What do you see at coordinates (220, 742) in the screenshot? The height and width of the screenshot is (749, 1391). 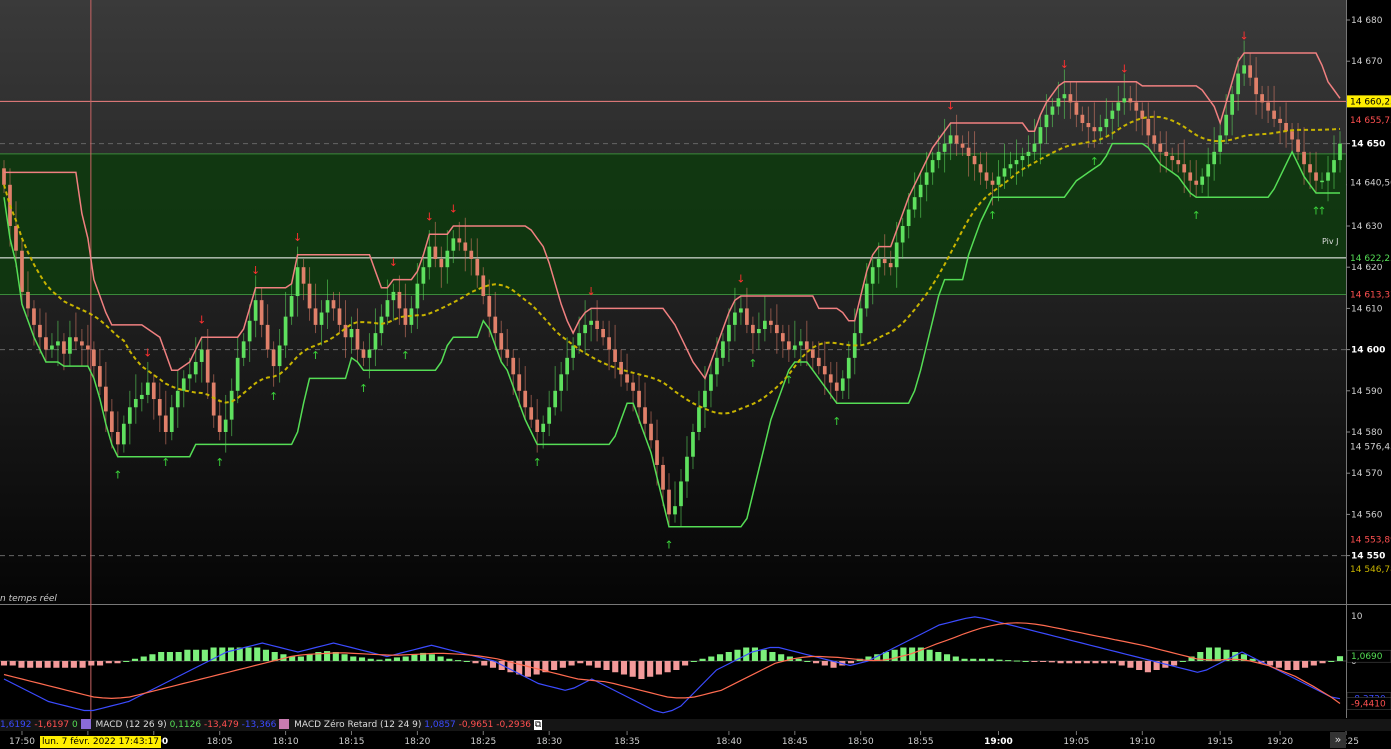 I see `time-tick-label: 18:05` at bounding box center [220, 742].